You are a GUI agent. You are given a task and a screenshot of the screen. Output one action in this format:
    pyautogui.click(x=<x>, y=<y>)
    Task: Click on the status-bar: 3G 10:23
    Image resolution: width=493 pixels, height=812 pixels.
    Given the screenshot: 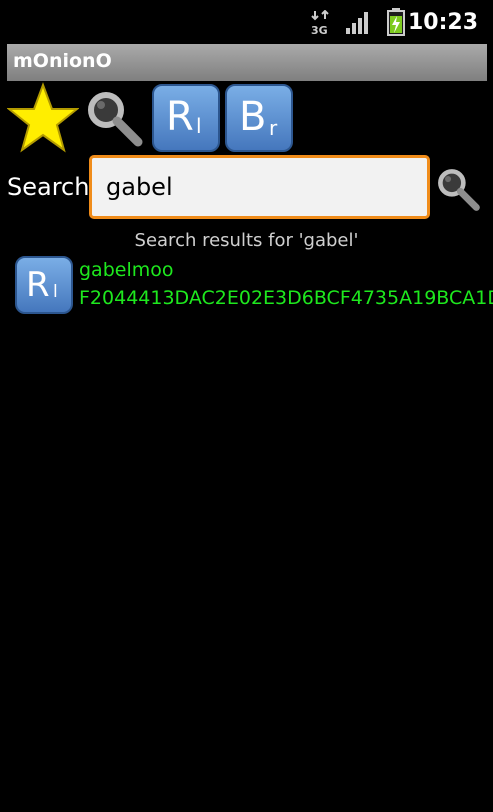 What is the action you would take?
    pyautogui.click(x=246, y=22)
    